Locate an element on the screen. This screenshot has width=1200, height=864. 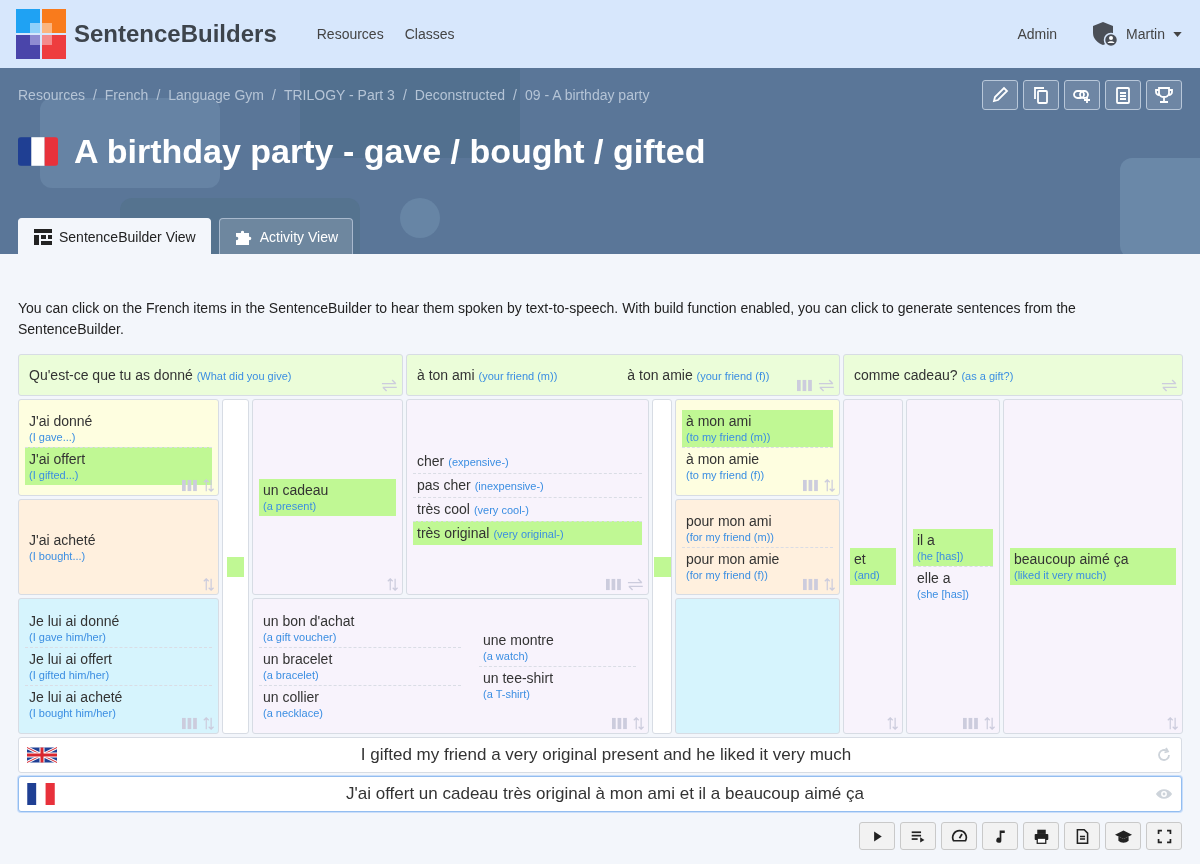
phrase-option: très original (very original-) is located at coordinates (527, 532).